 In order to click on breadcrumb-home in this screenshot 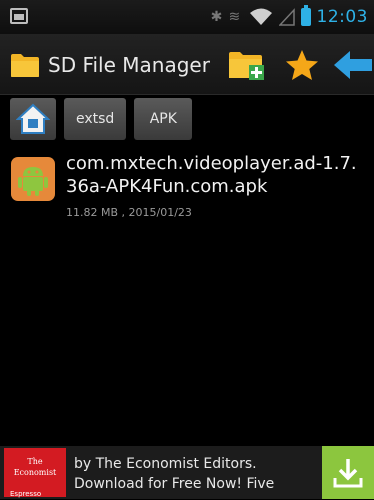, I will do `click(33, 119)`.